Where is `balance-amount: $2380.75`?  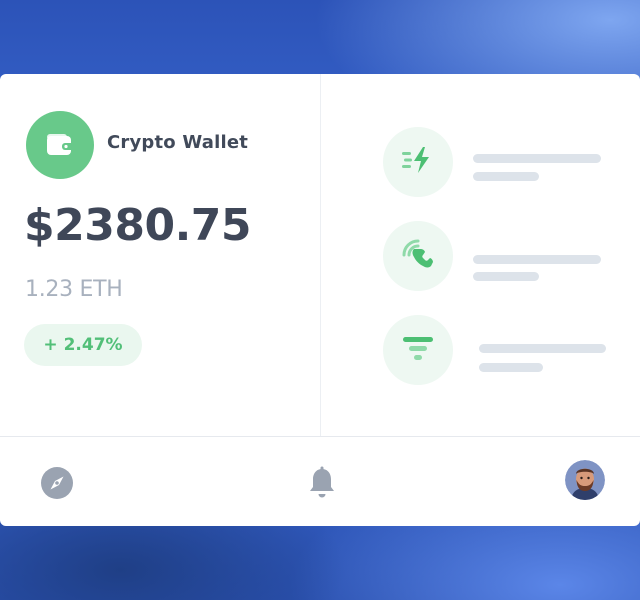 balance-amount: $2380.75 is located at coordinates (138, 225).